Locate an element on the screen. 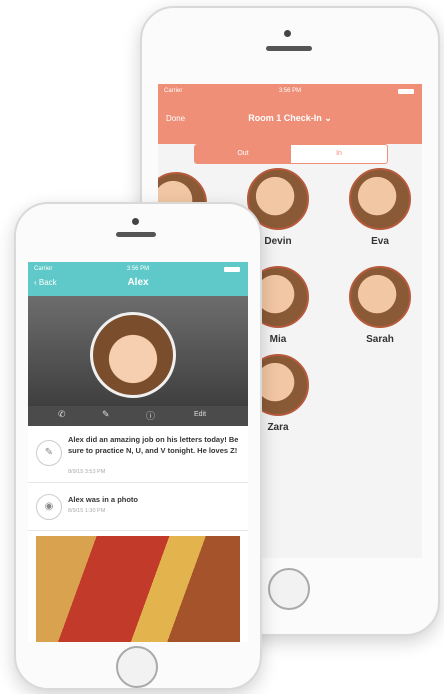 This screenshot has height=694, width=444. kid-card-sarah: Sarah is located at coordinates (380, 305).